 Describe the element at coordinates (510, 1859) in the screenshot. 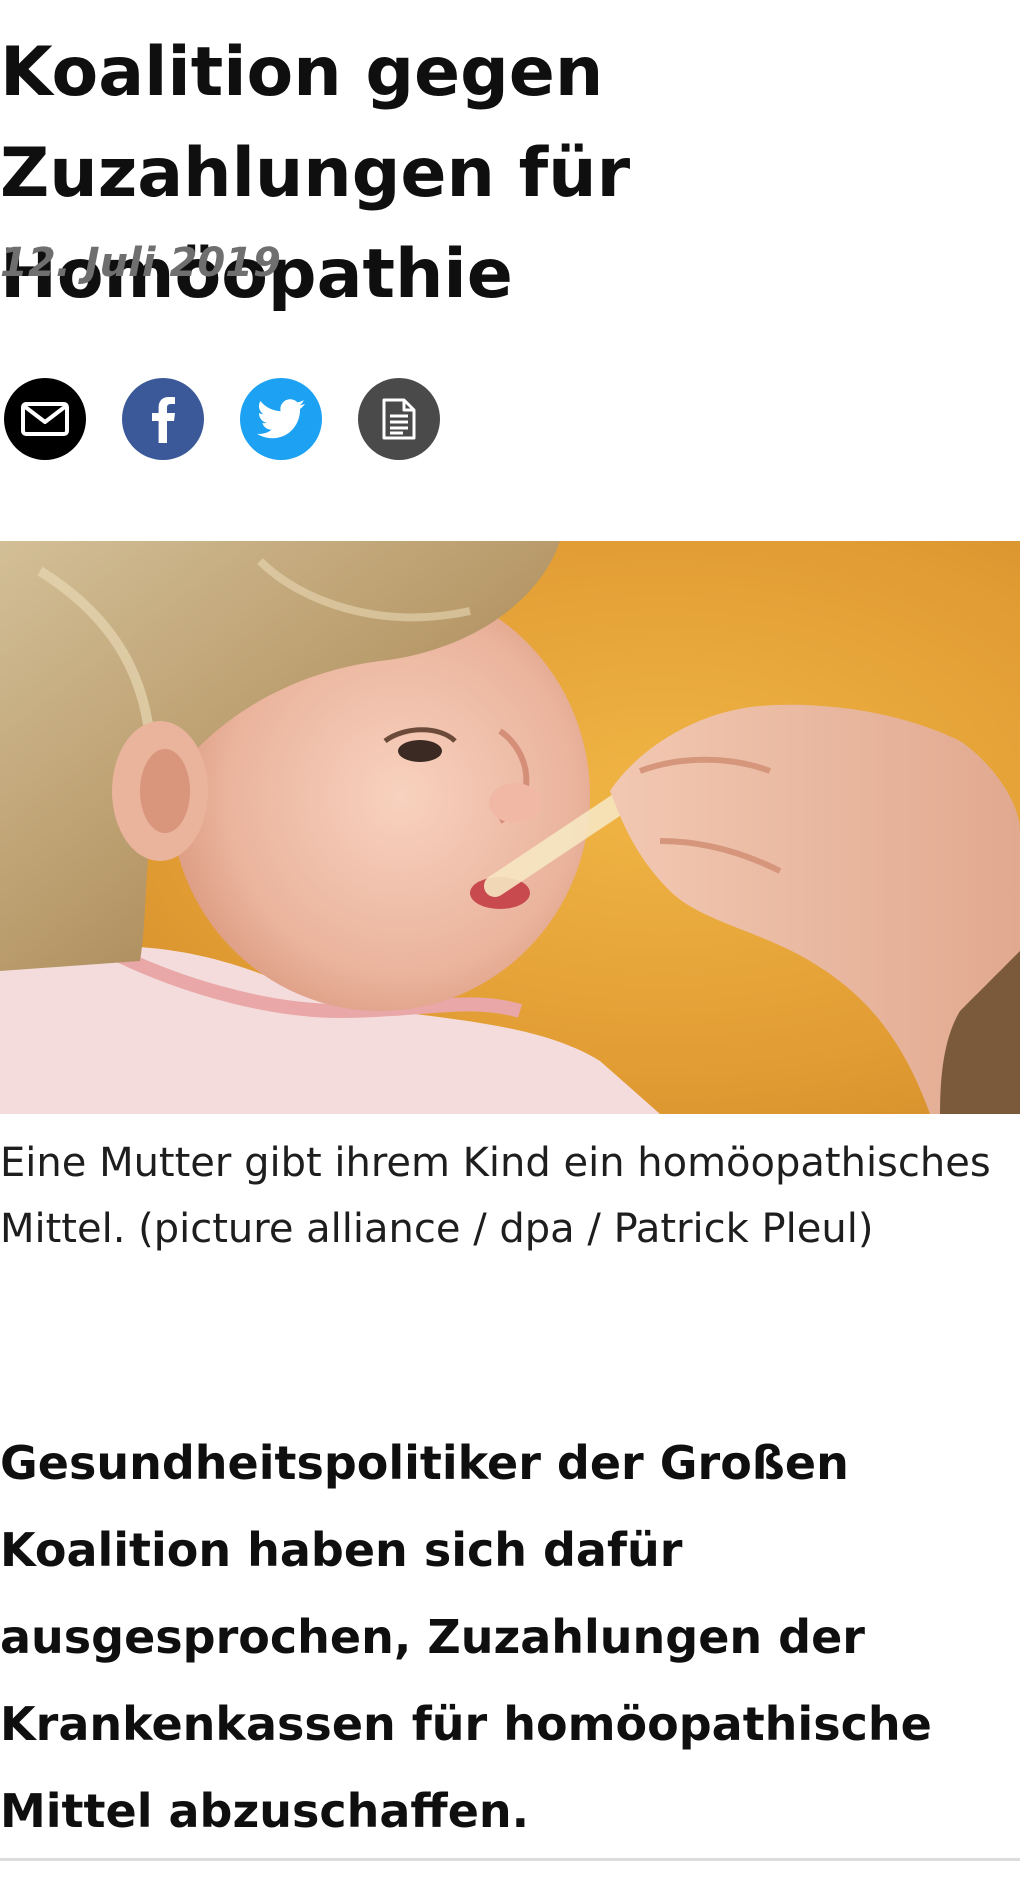

I see `divider` at that location.